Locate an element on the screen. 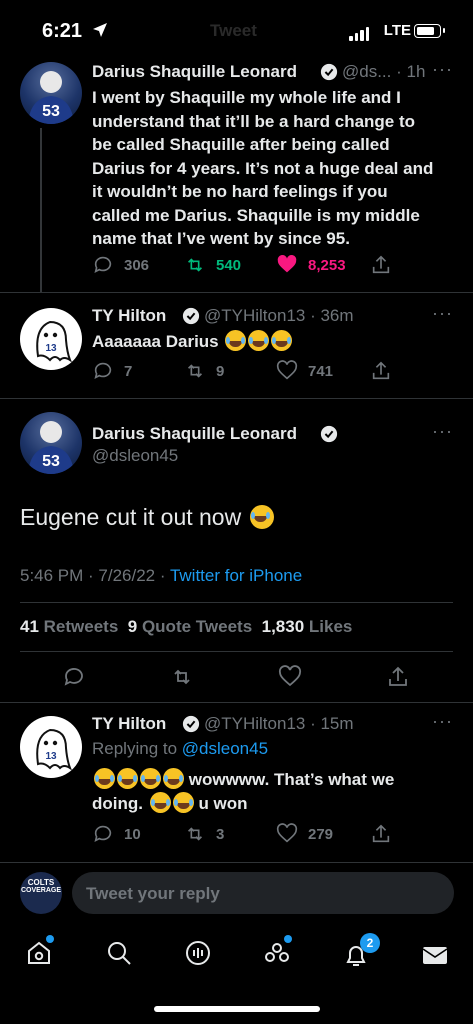 This screenshot has height=1024, width=473. likes-stat: 1,830 Likes is located at coordinates (307, 626).